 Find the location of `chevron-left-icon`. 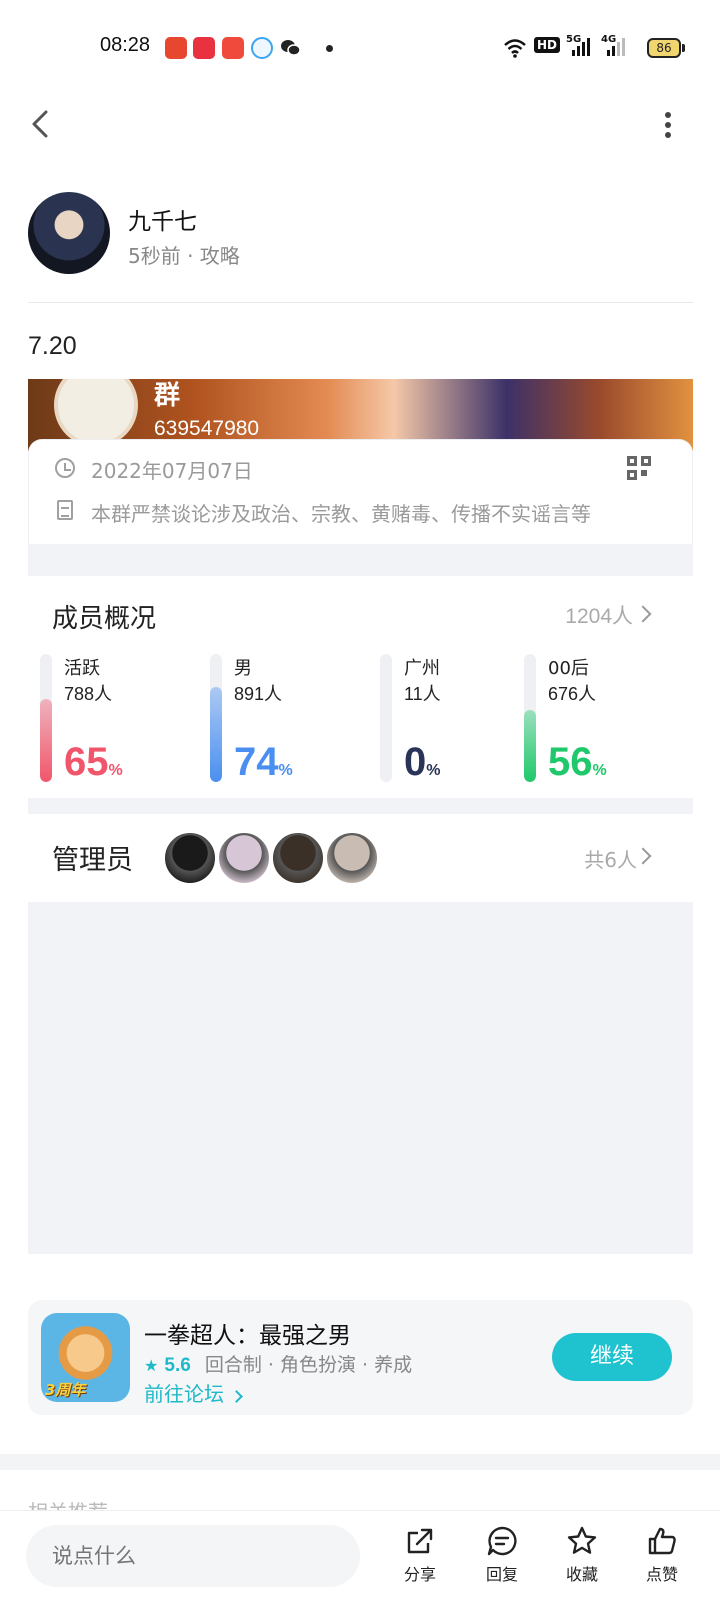

chevron-left-icon is located at coordinates (40, 124).